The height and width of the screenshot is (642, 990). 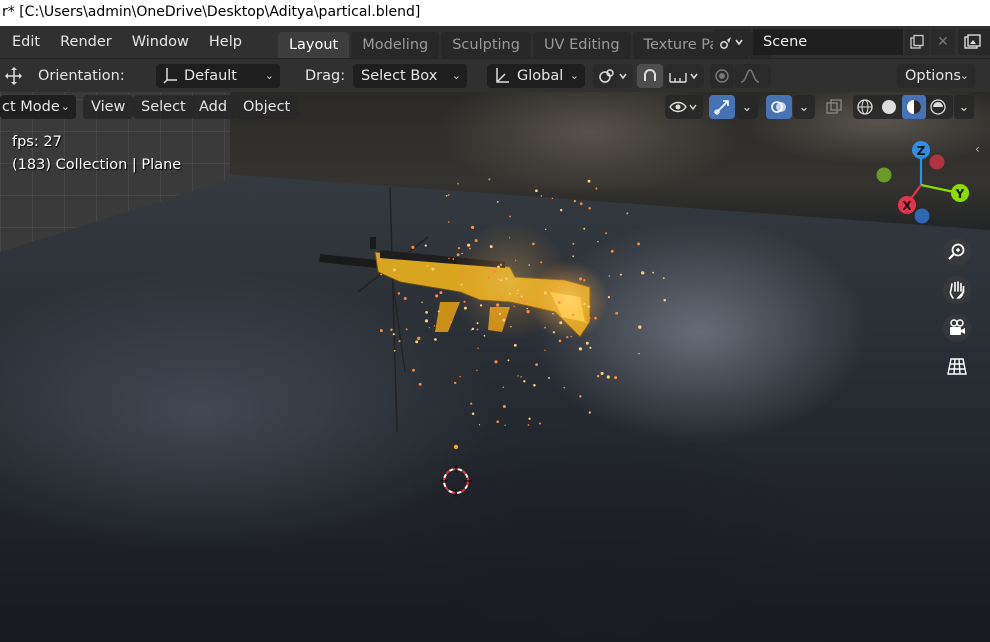 What do you see at coordinates (457, 470) in the screenshot?
I see `3d-cursor-icon` at bounding box center [457, 470].